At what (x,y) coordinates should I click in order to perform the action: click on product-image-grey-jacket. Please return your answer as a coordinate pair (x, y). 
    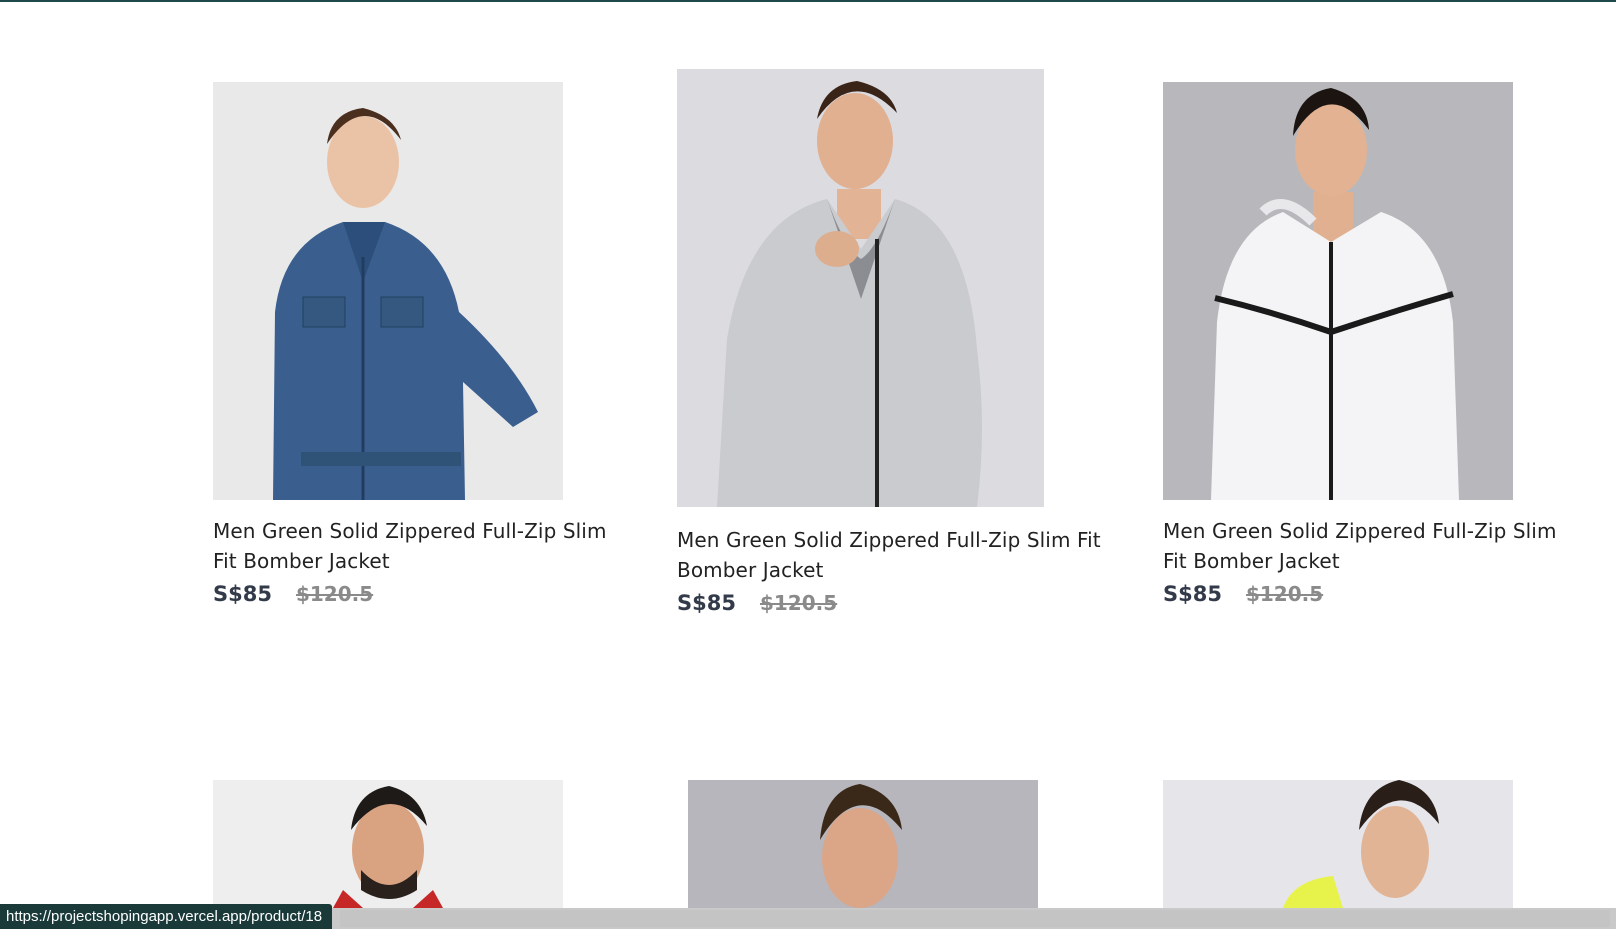
    Looking at the image, I should click on (863, 844).